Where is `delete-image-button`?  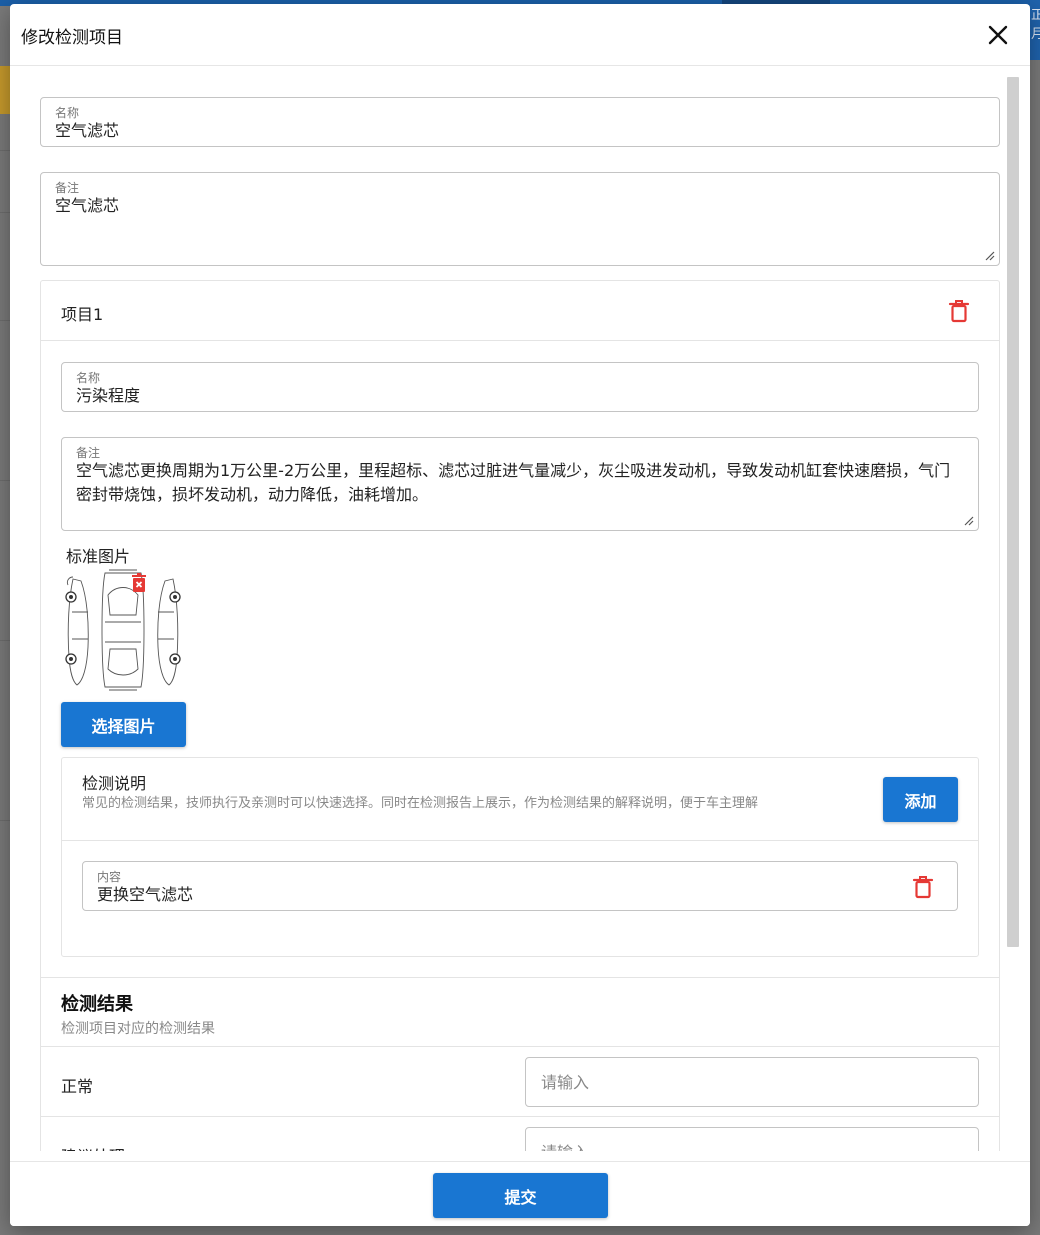
delete-image-button is located at coordinates (139, 583).